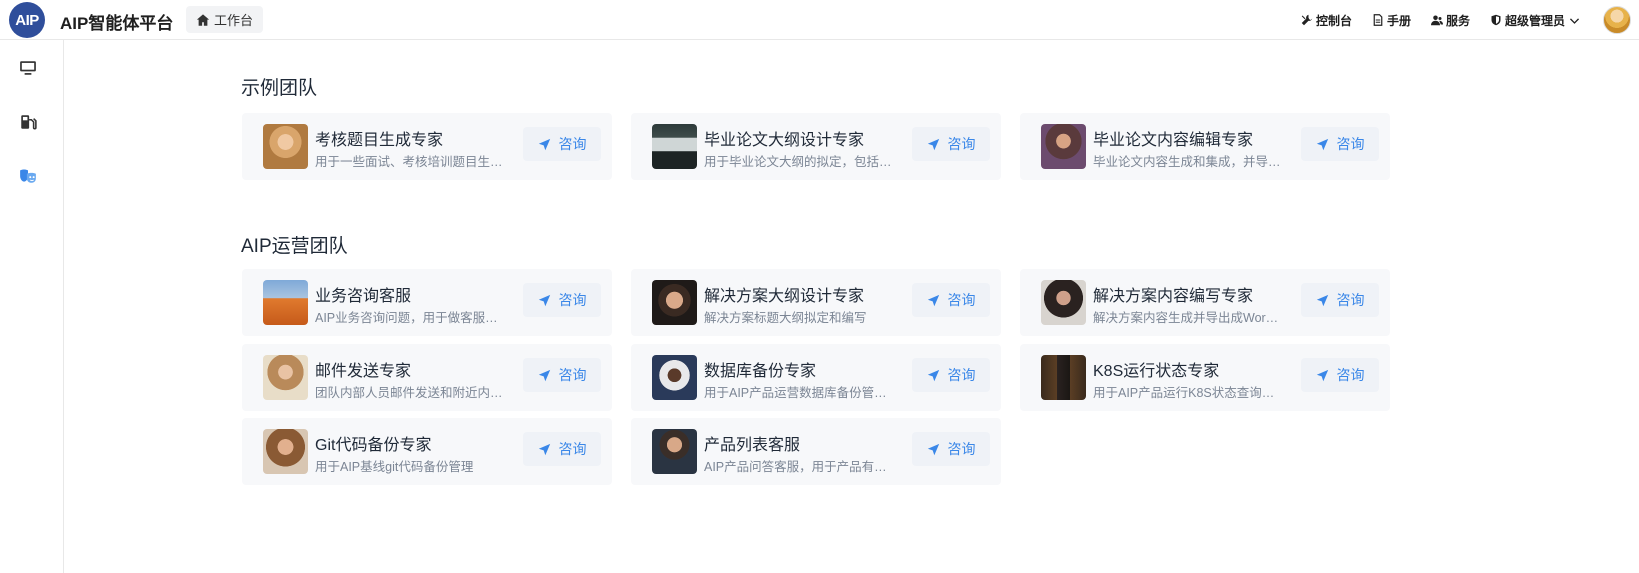 This screenshot has height=573, width=1639. I want to click on agent-description: 解决方案标题大纲拟定和编写, so click(785, 318).